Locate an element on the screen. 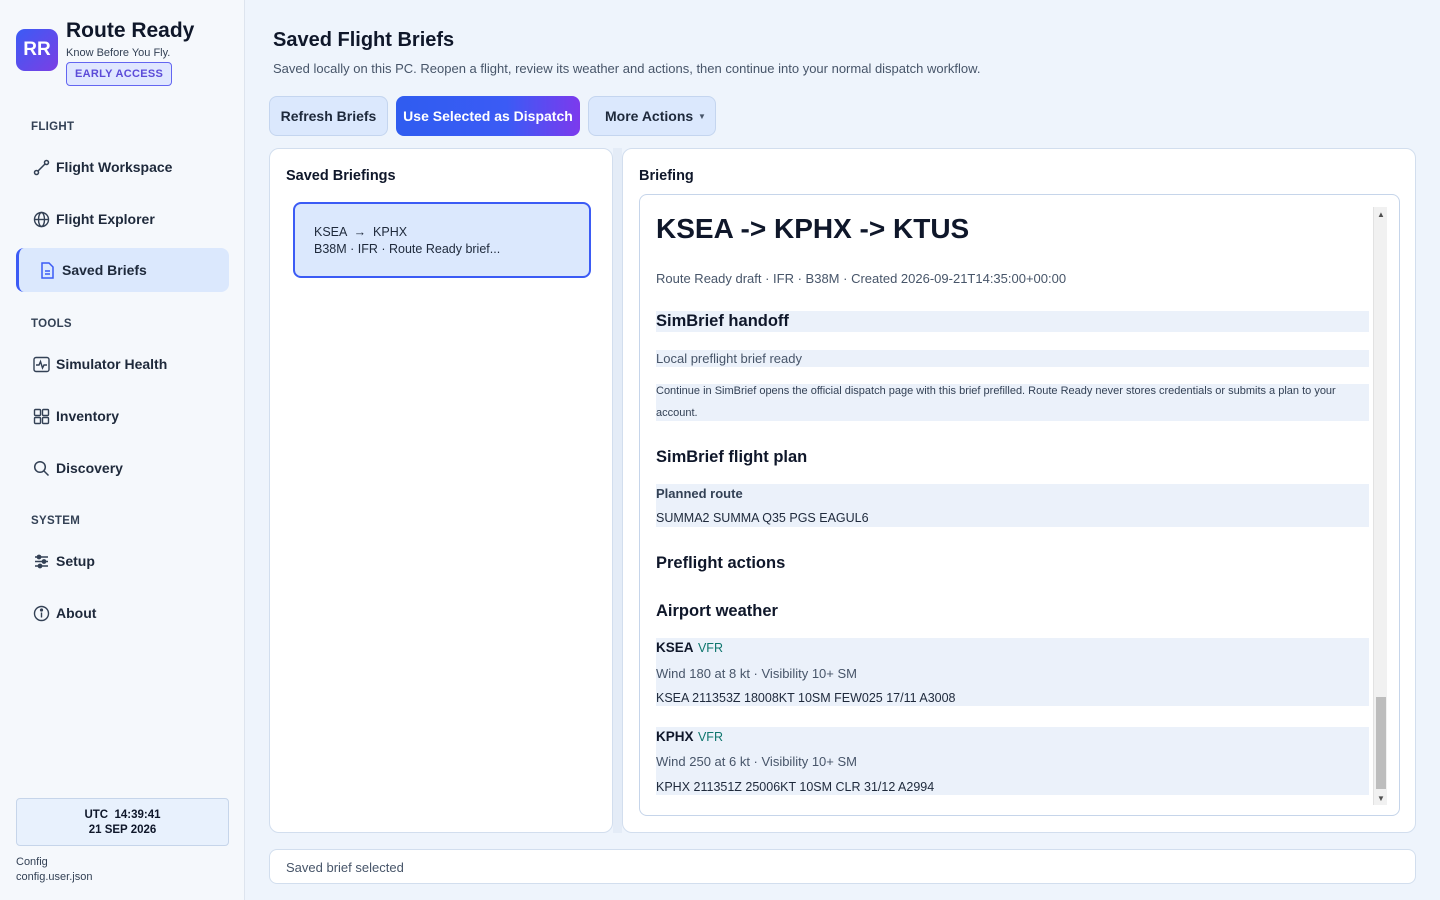 The image size is (1440, 900). utc-clock: UTC 14:39:41 21 SEP 2026 is located at coordinates (122, 822).